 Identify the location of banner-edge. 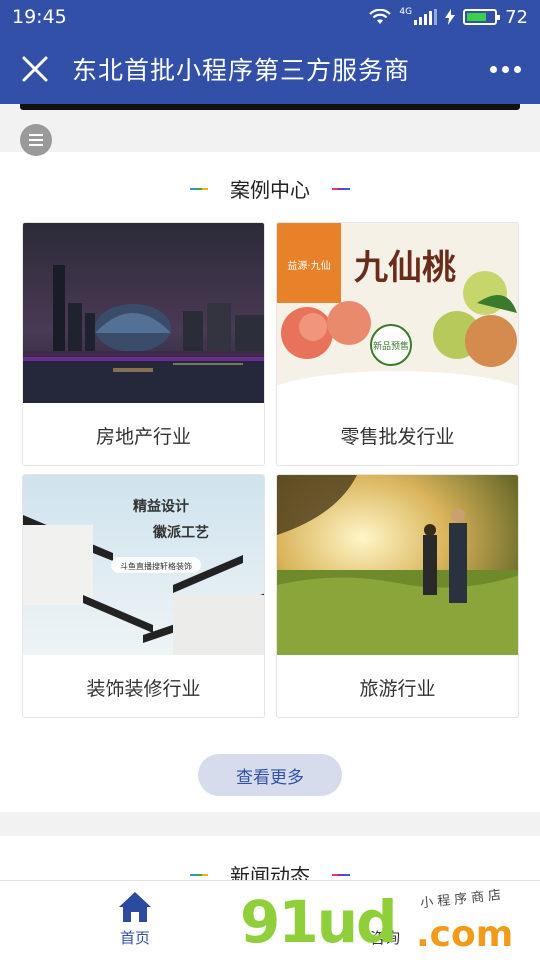
(270, 107).